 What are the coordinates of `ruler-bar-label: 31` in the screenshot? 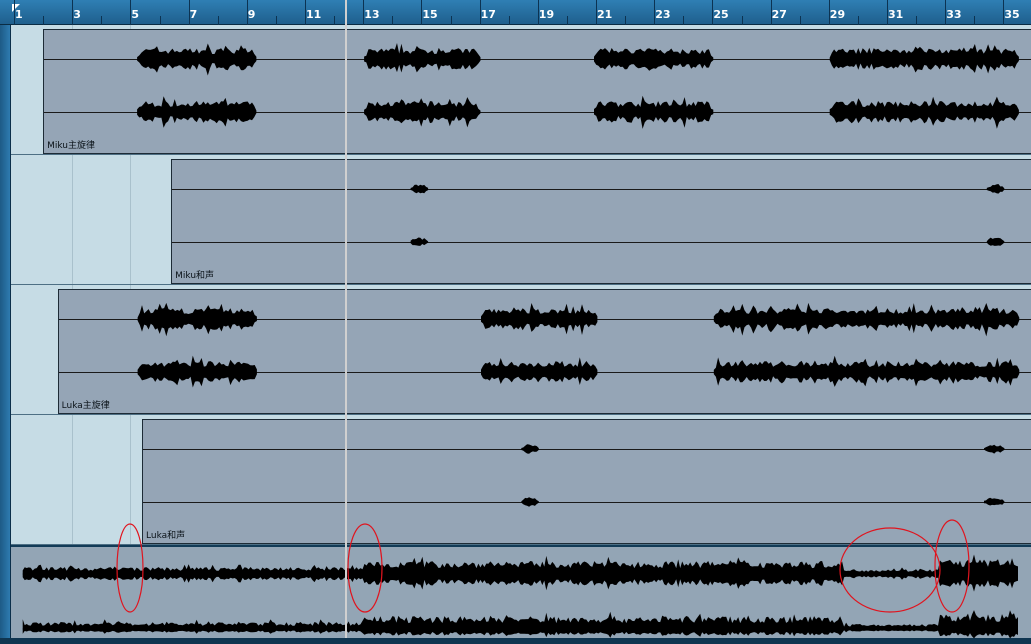 It's located at (896, 14).